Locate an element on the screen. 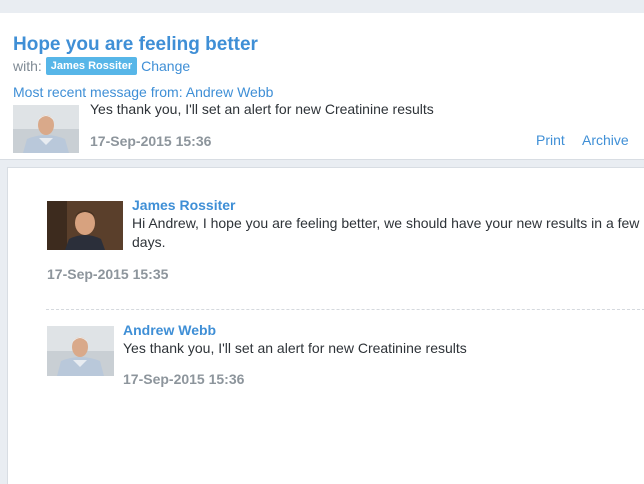 Image resolution: width=644 pixels, height=484 pixels. thread-title: Hope you are feeling better is located at coordinates (135, 44).